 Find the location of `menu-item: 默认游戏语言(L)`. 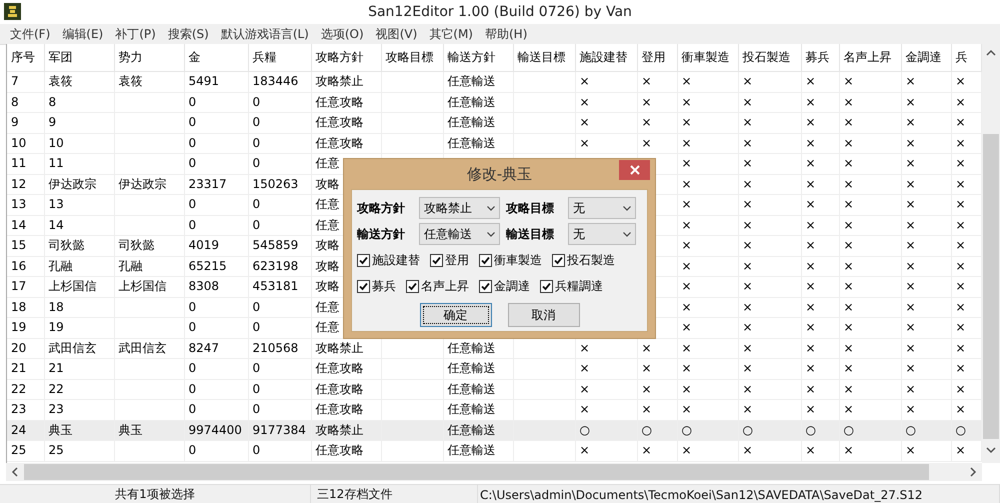

menu-item: 默认游戏语言(L) is located at coordinates (264, 34).